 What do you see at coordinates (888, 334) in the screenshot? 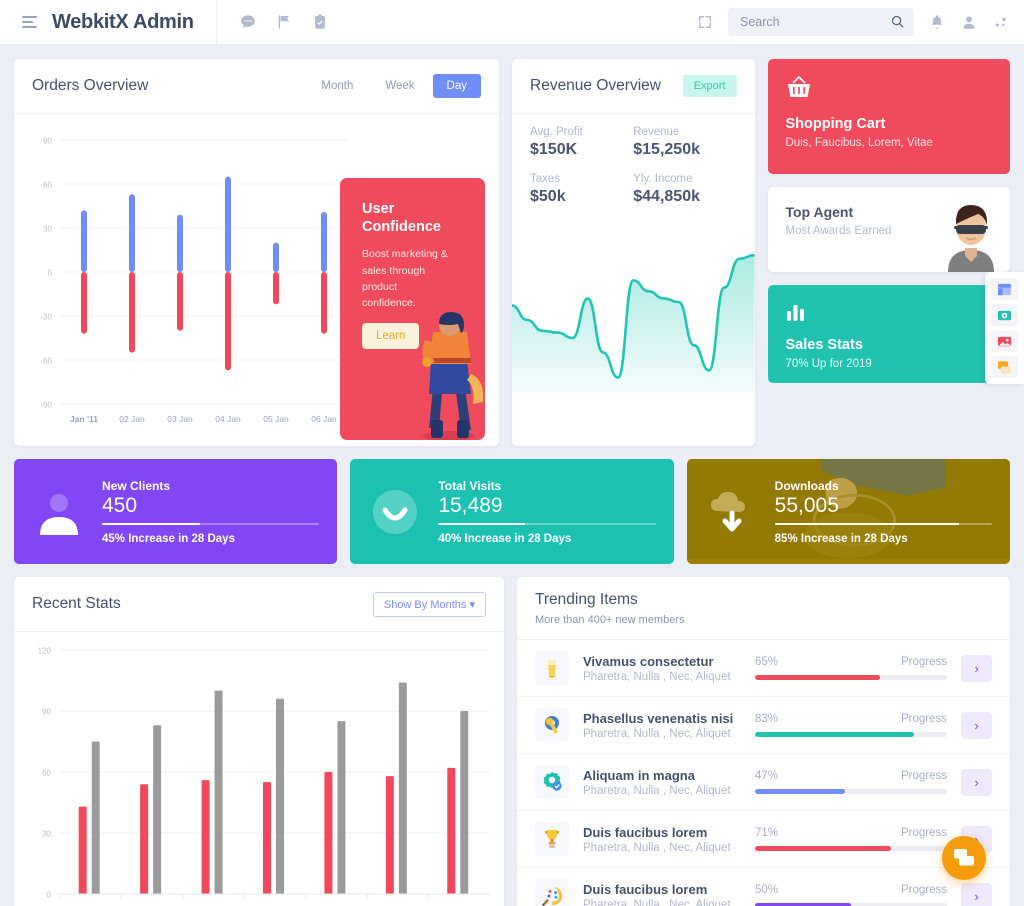
I see `sales-stats-card: Sales Stats 70% Up for 2019` at bounding box center [888, 334].